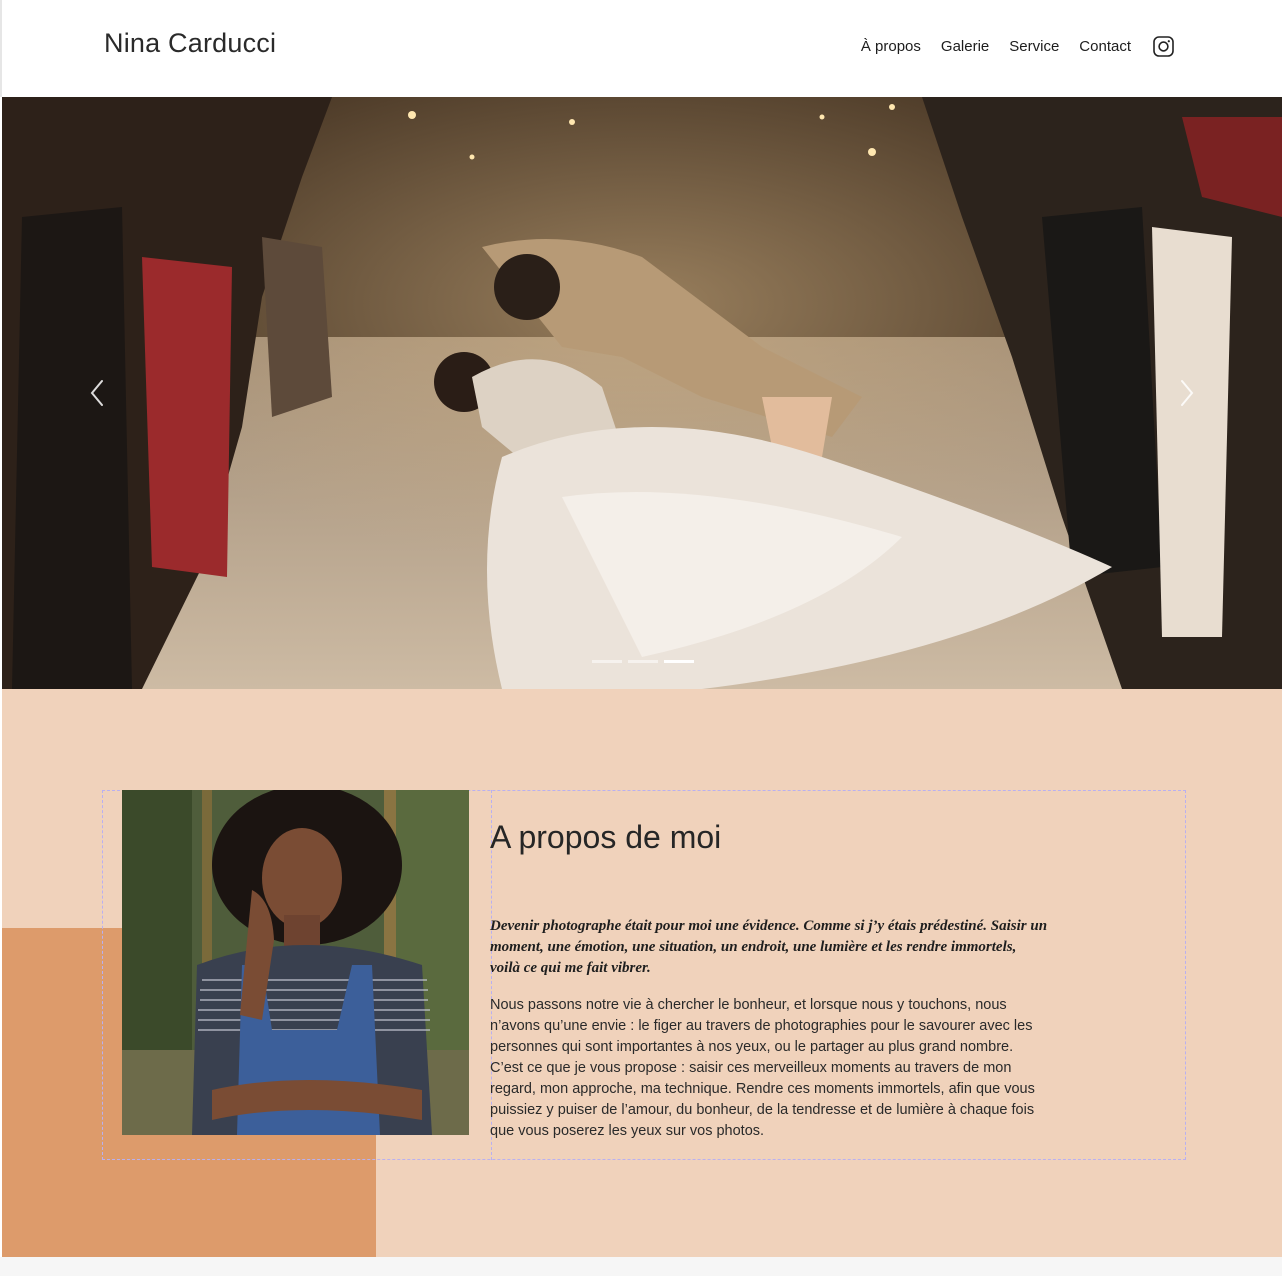 This screenshot has width=1282, height=1276. I want to click on nav-link-galerie: Galerie, so click(965, 46).